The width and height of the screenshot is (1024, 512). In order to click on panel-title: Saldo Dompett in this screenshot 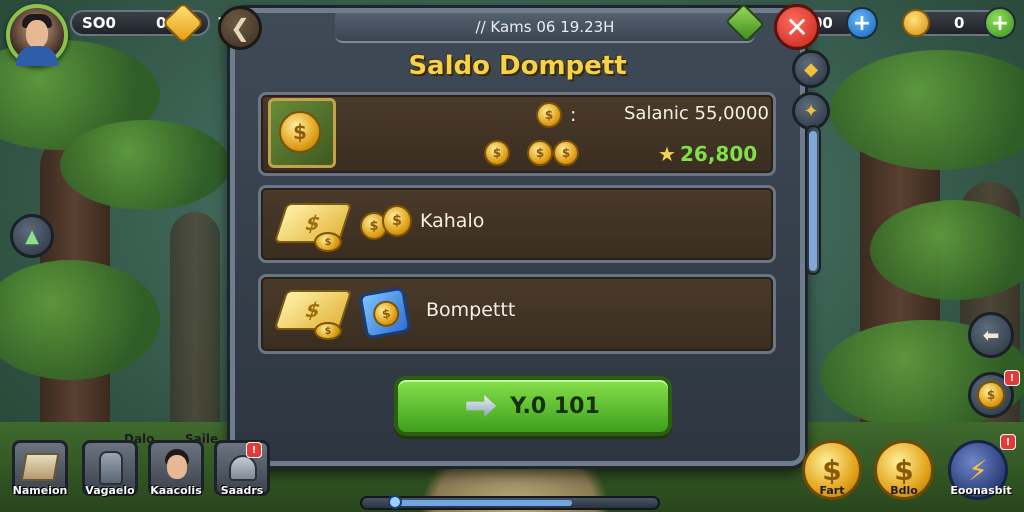, I will do `click(517, 66)`.